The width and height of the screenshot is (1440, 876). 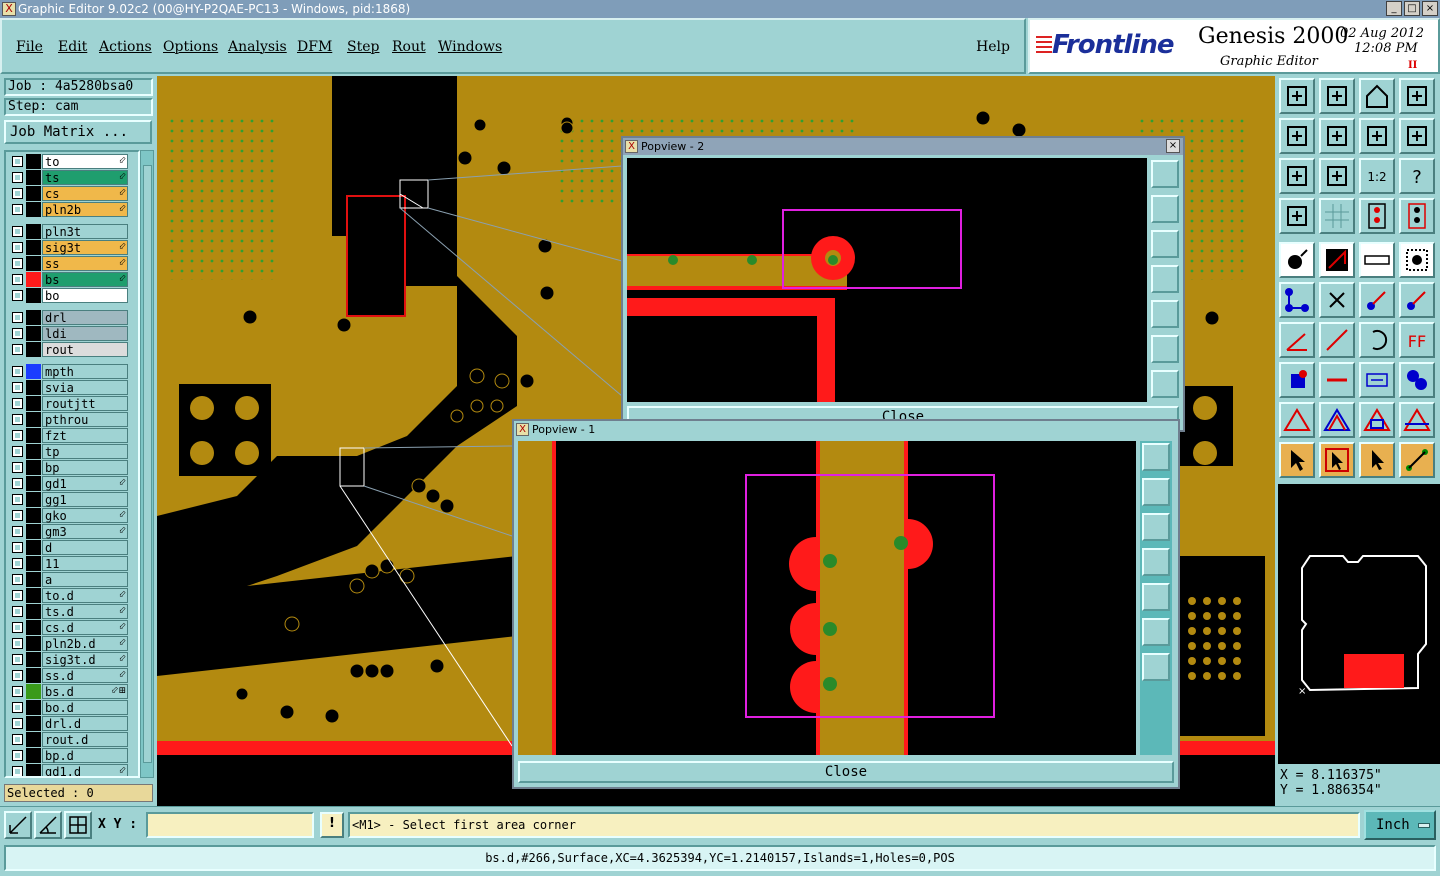 What do you see at coordinates (1417, 260) in the screenshot?
I see `dotted-square-icon` at bounding box center [1417, 260].